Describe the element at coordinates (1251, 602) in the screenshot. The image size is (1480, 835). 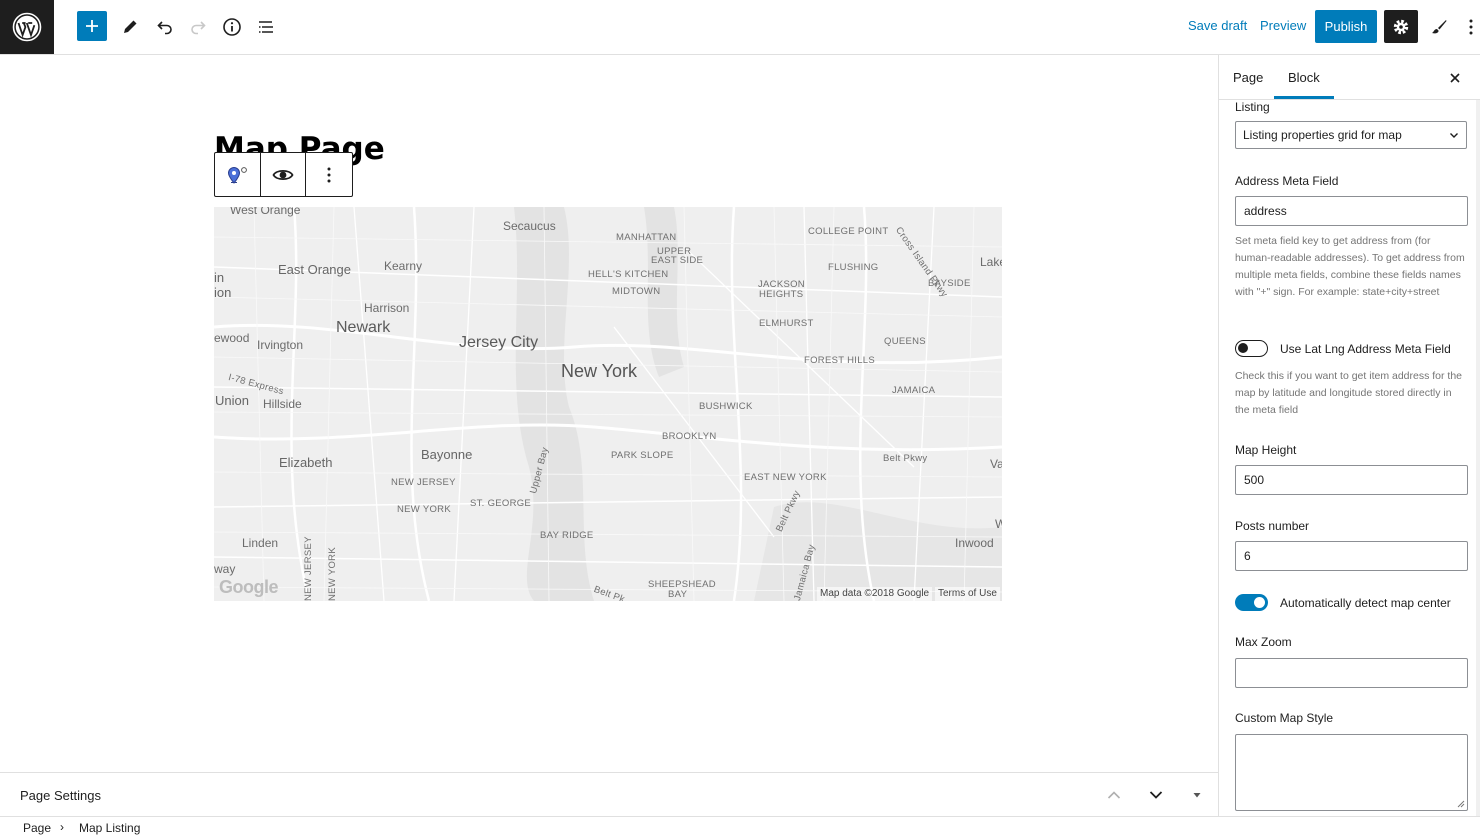
I see `auto-center-toggle` at that location.